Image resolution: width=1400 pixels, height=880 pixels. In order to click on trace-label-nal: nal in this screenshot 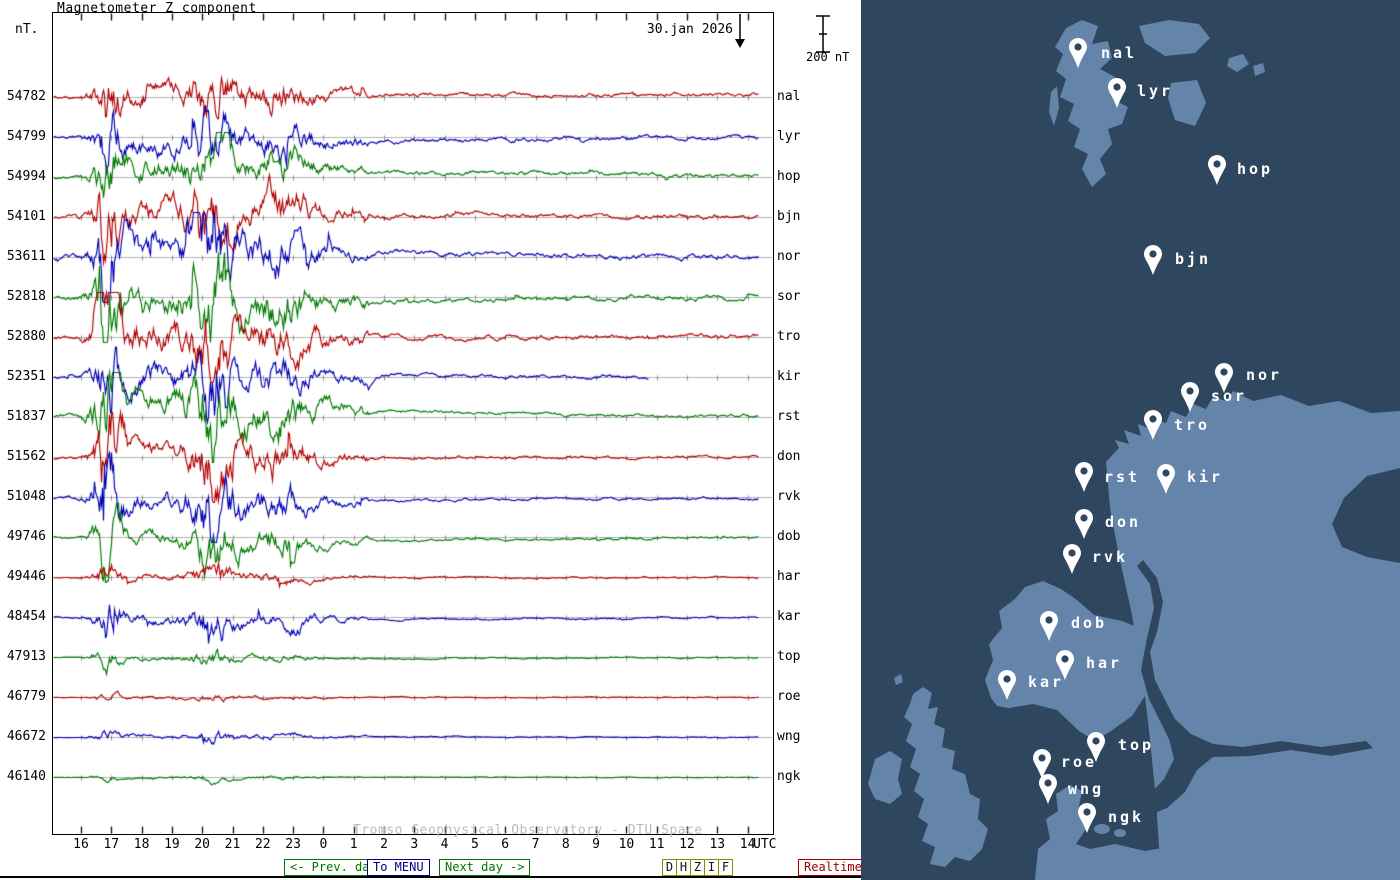, I will do `click(789, 96)`.